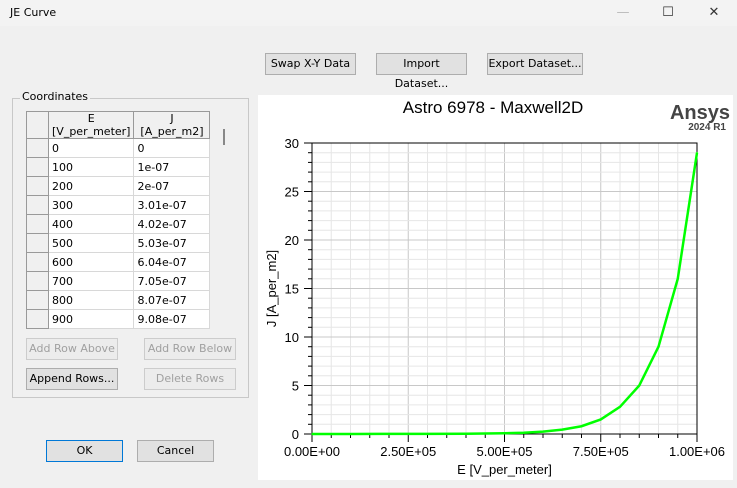 This screenshot has height=488, width=737. What do you see at coordinates (172, 243) in the screenshot?
I see `cell-j: 5.03e-07` at bounding box center [172, 243].